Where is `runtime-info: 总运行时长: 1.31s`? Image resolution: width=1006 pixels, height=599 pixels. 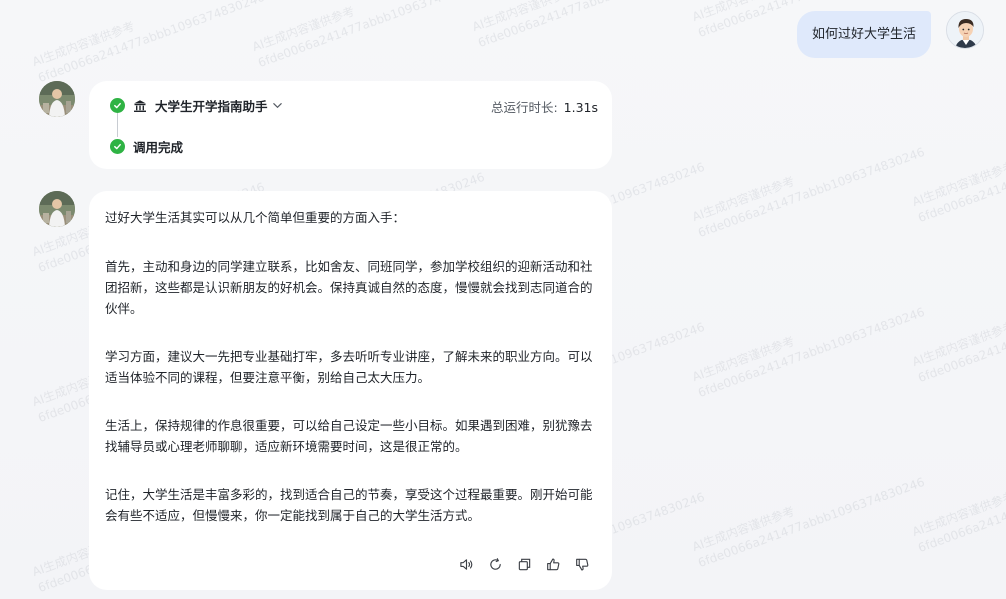 runtime-info: 总运行时长: 1.31s is located at coordinates (544, 106).